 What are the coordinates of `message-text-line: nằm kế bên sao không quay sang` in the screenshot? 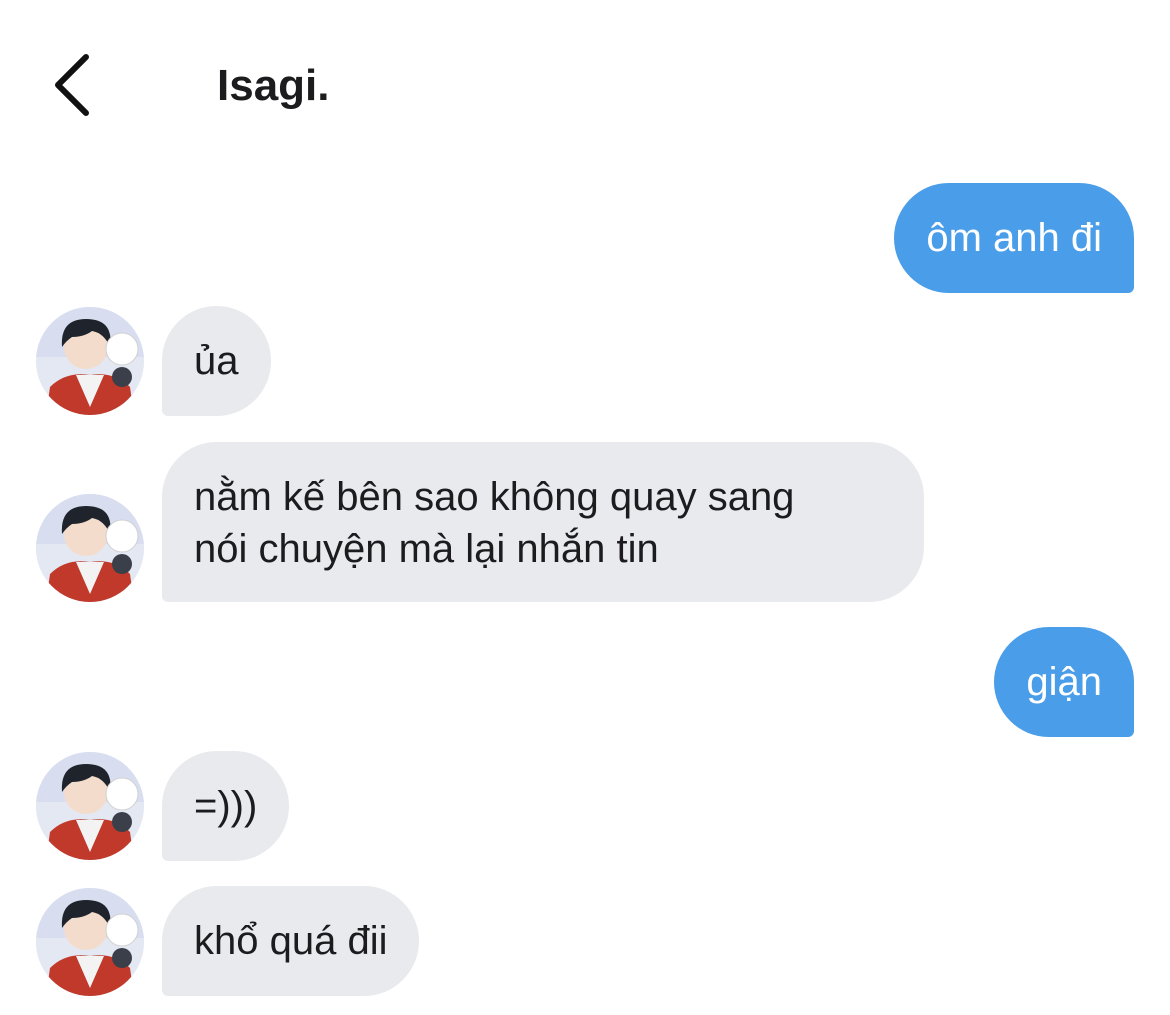 It's located at (494, 497).